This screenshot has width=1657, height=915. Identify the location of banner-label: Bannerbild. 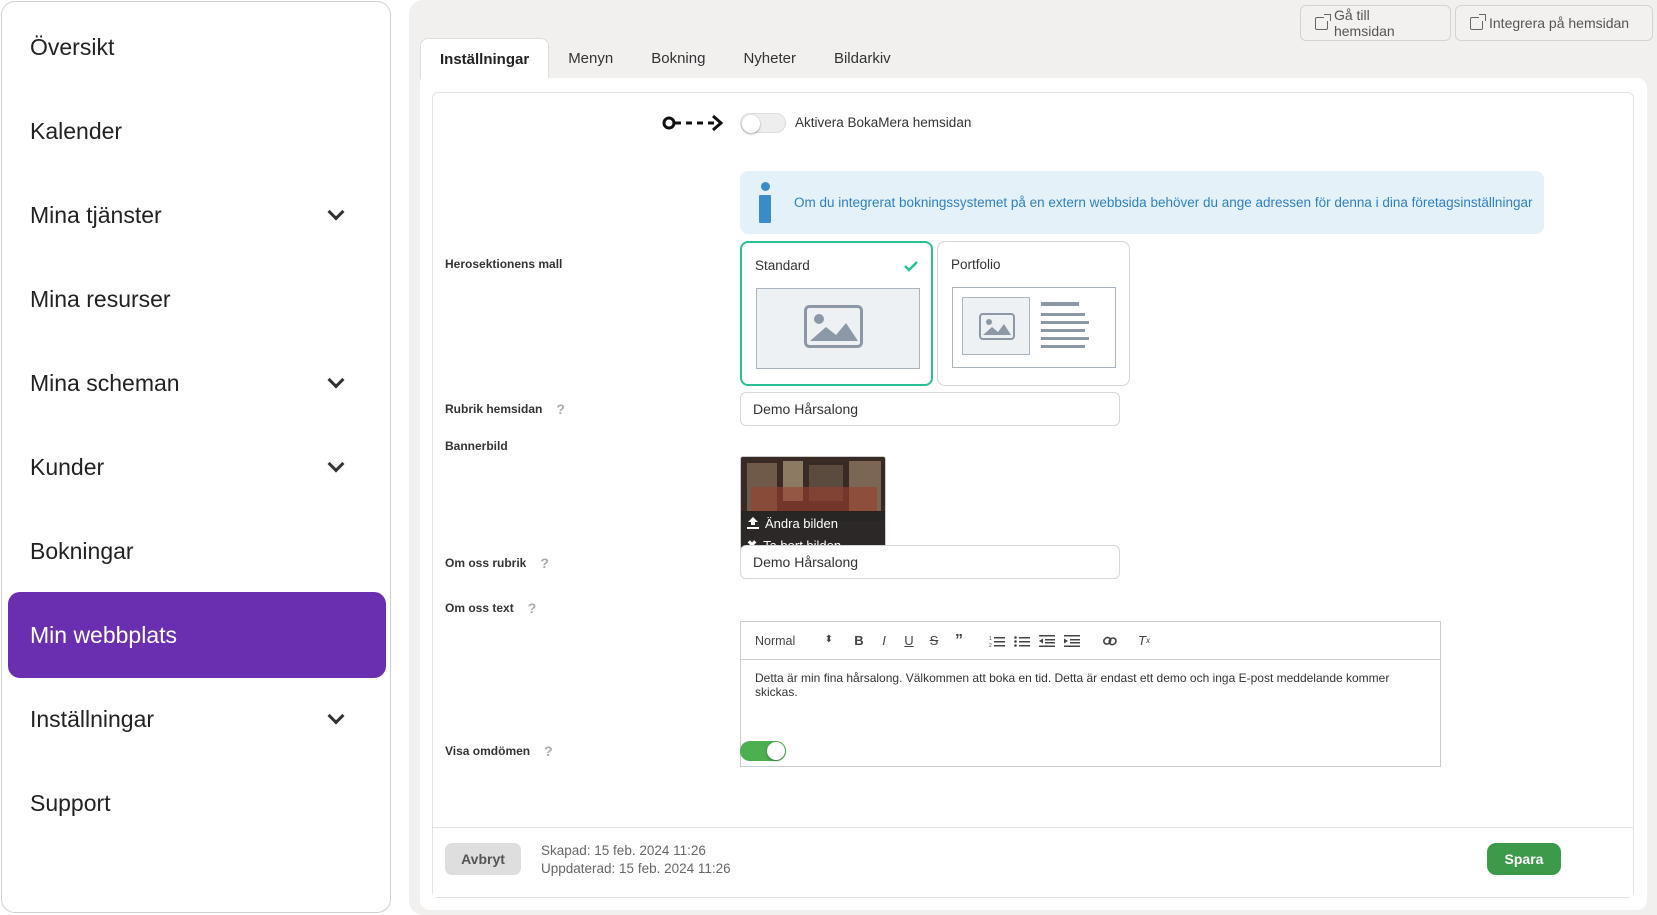
(476, 446).